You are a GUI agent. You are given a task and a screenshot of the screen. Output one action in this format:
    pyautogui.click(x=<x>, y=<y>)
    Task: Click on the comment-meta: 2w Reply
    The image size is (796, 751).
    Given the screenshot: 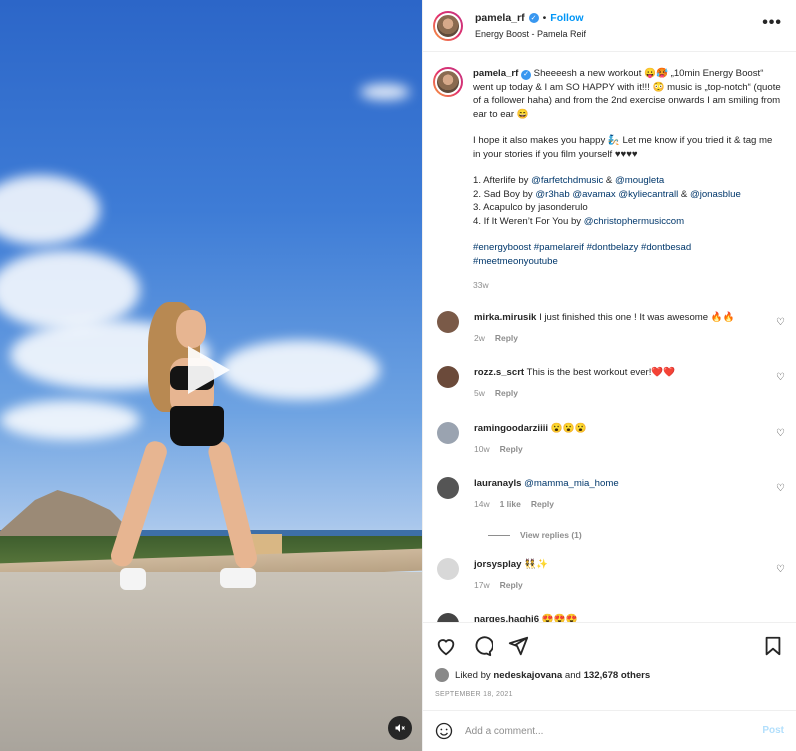 What is the action you would take?
    pyautogui.click(x=616, y=338)
    